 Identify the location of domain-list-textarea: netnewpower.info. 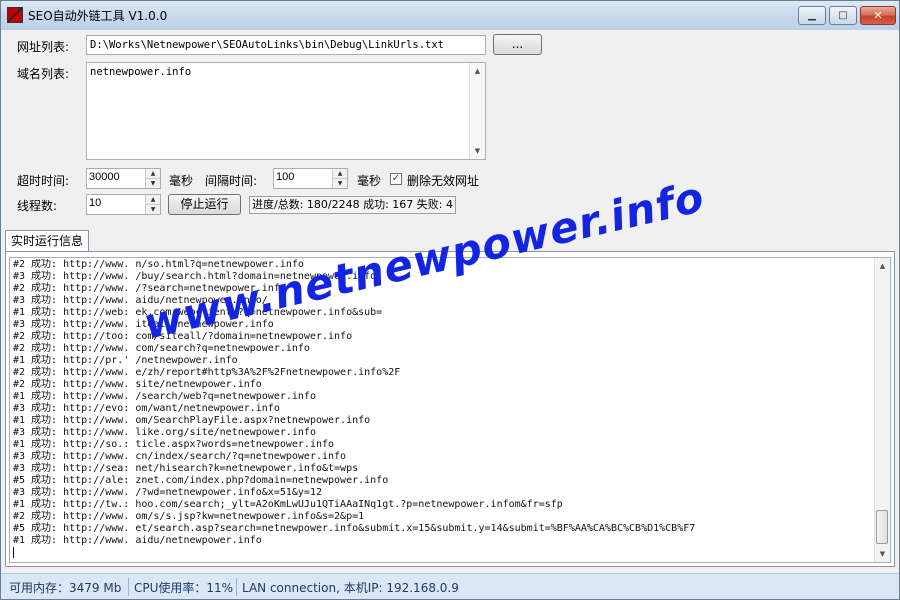
(286, 111).